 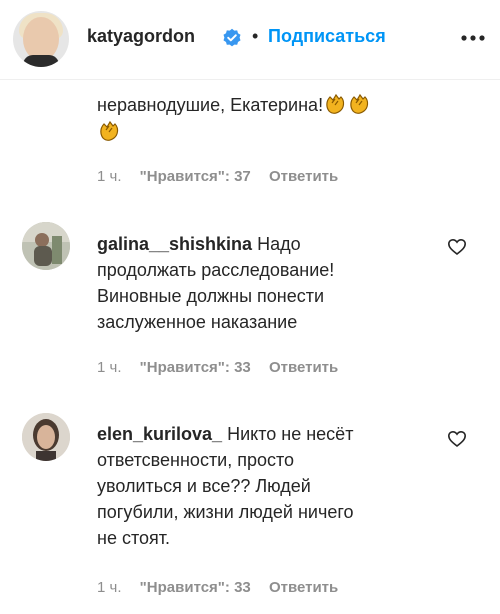 What do you see at coordinates (327, 36) in the screenshot?
I see `follow-button: Подписаться` at bounding box center [327, 36].